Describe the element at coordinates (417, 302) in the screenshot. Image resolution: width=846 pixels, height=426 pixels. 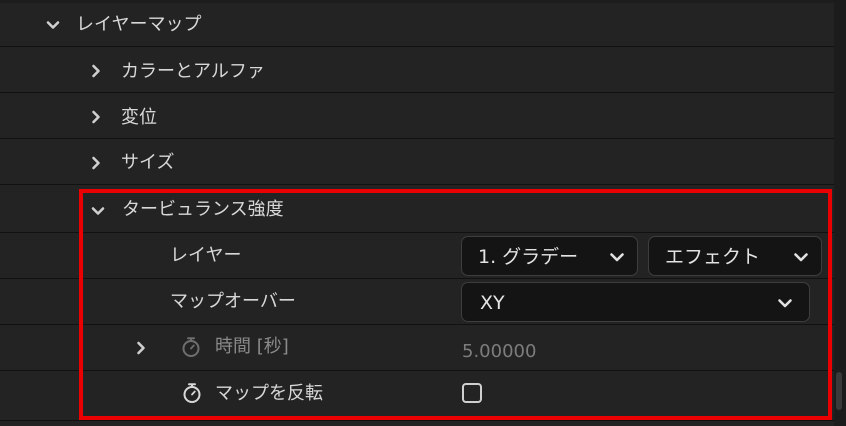
I see `map-over-row: マップオーバー XY` at that location.